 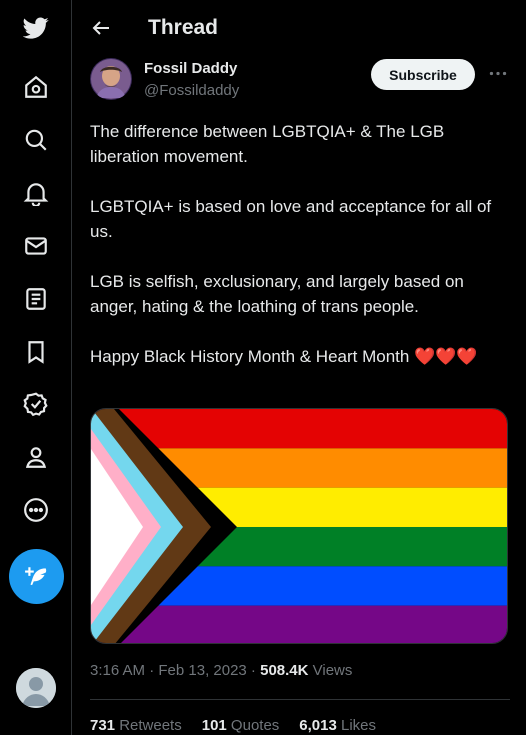 I want to click on page-title: Thread, so click(x=183, y=27).